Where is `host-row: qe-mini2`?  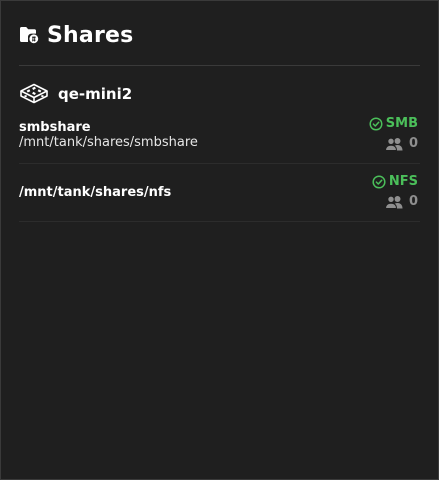
host-row: qe-mini2 is located at coordinates (75, 94).